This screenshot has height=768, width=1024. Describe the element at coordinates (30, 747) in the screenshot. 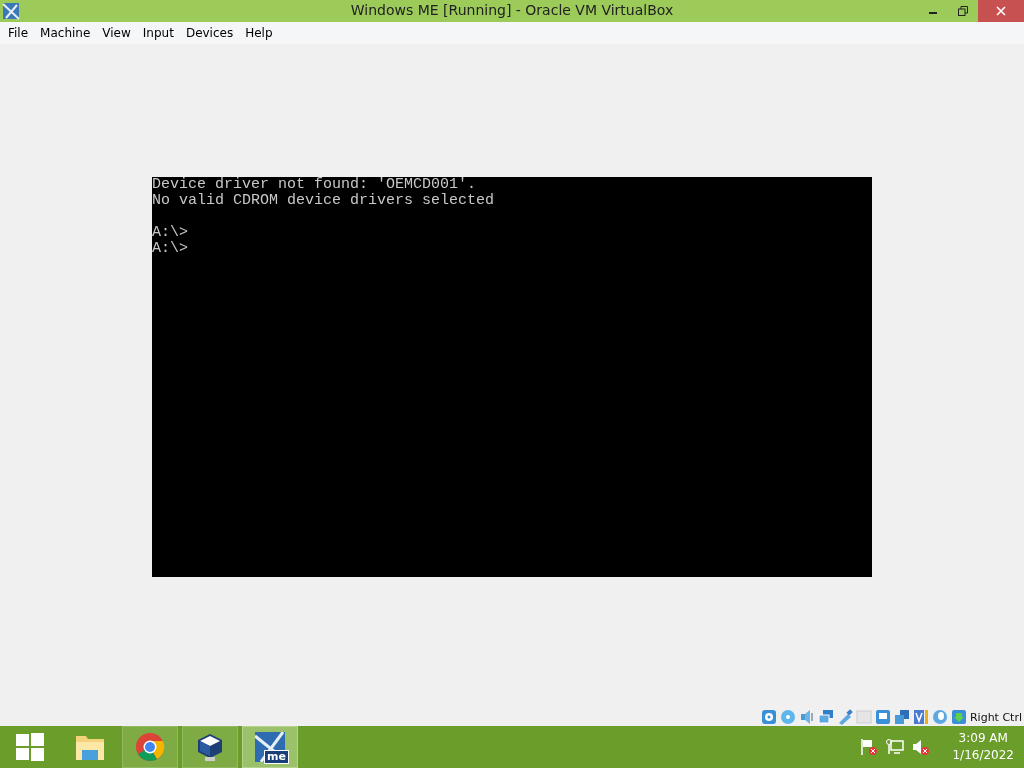

I see `windows-logo-icon` at that location.